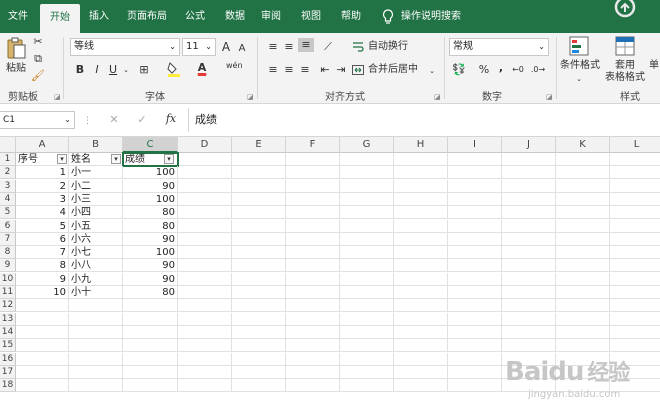 The width and height of the screenshot is (660, 415). Describe the element at coordinates (583, 145) in the screenshot. I see `column-header-k: K` at that location.